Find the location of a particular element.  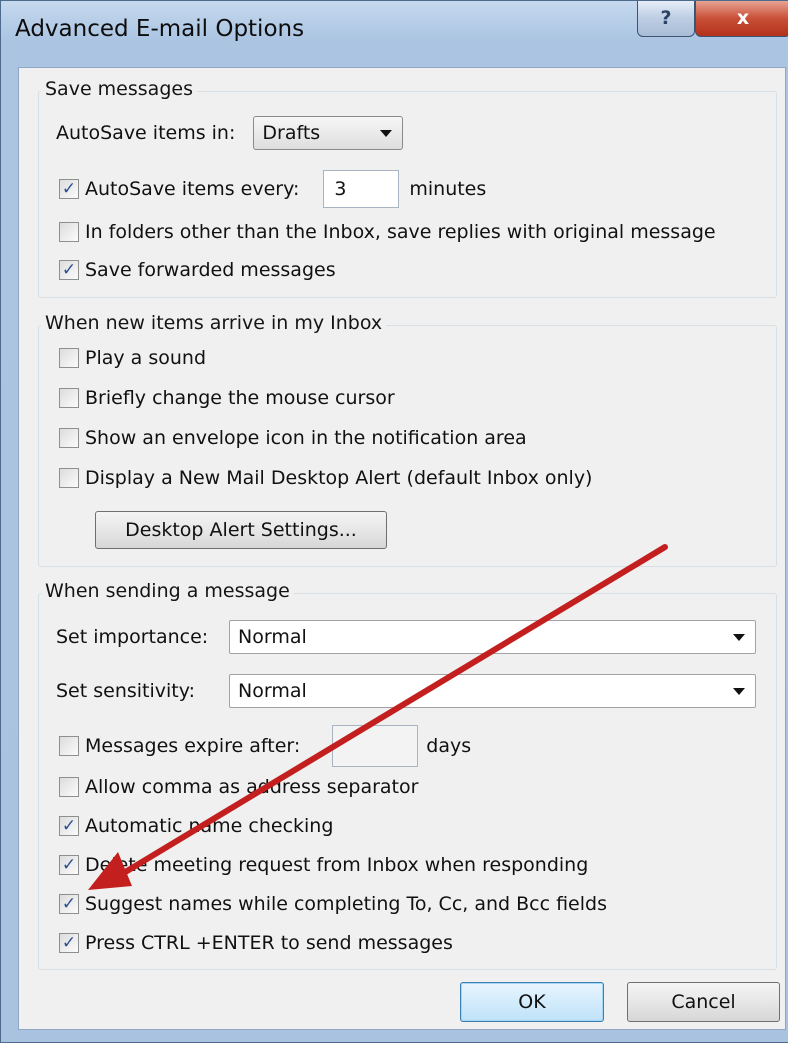

autosave-folder-select: Drafts is located at coordinates (328, 133).